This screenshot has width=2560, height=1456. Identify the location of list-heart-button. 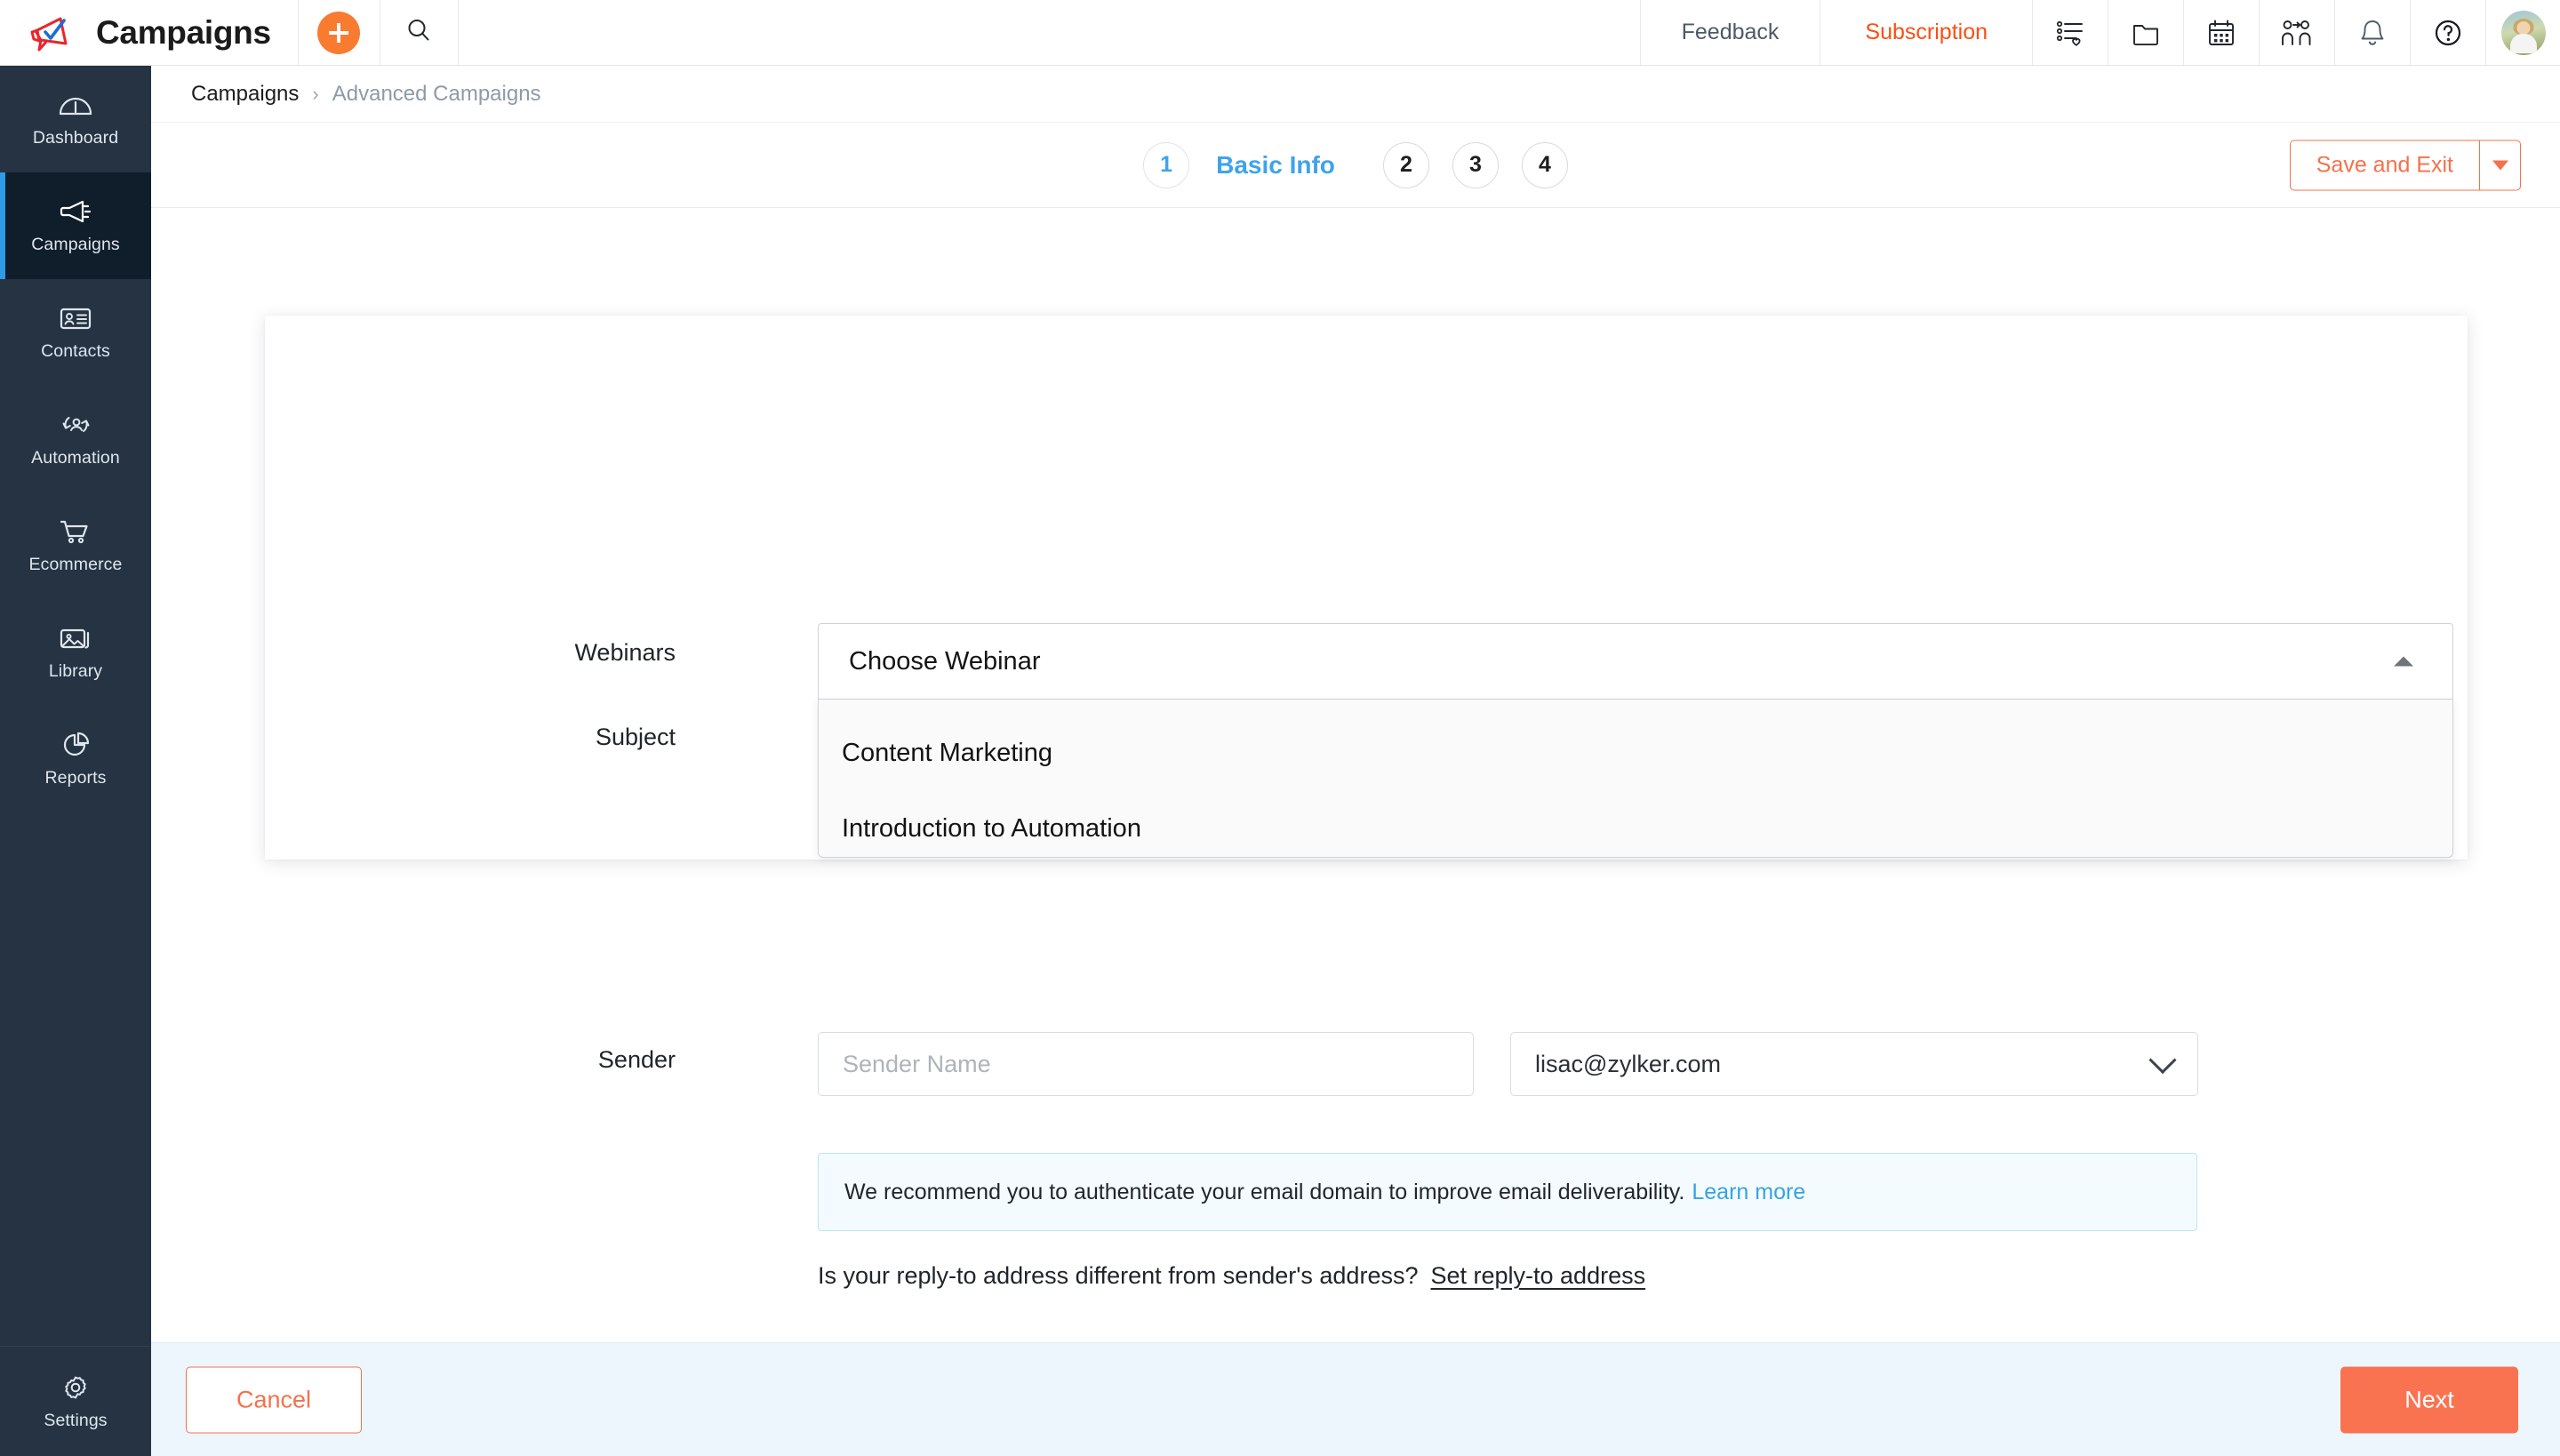
(2070, 32).